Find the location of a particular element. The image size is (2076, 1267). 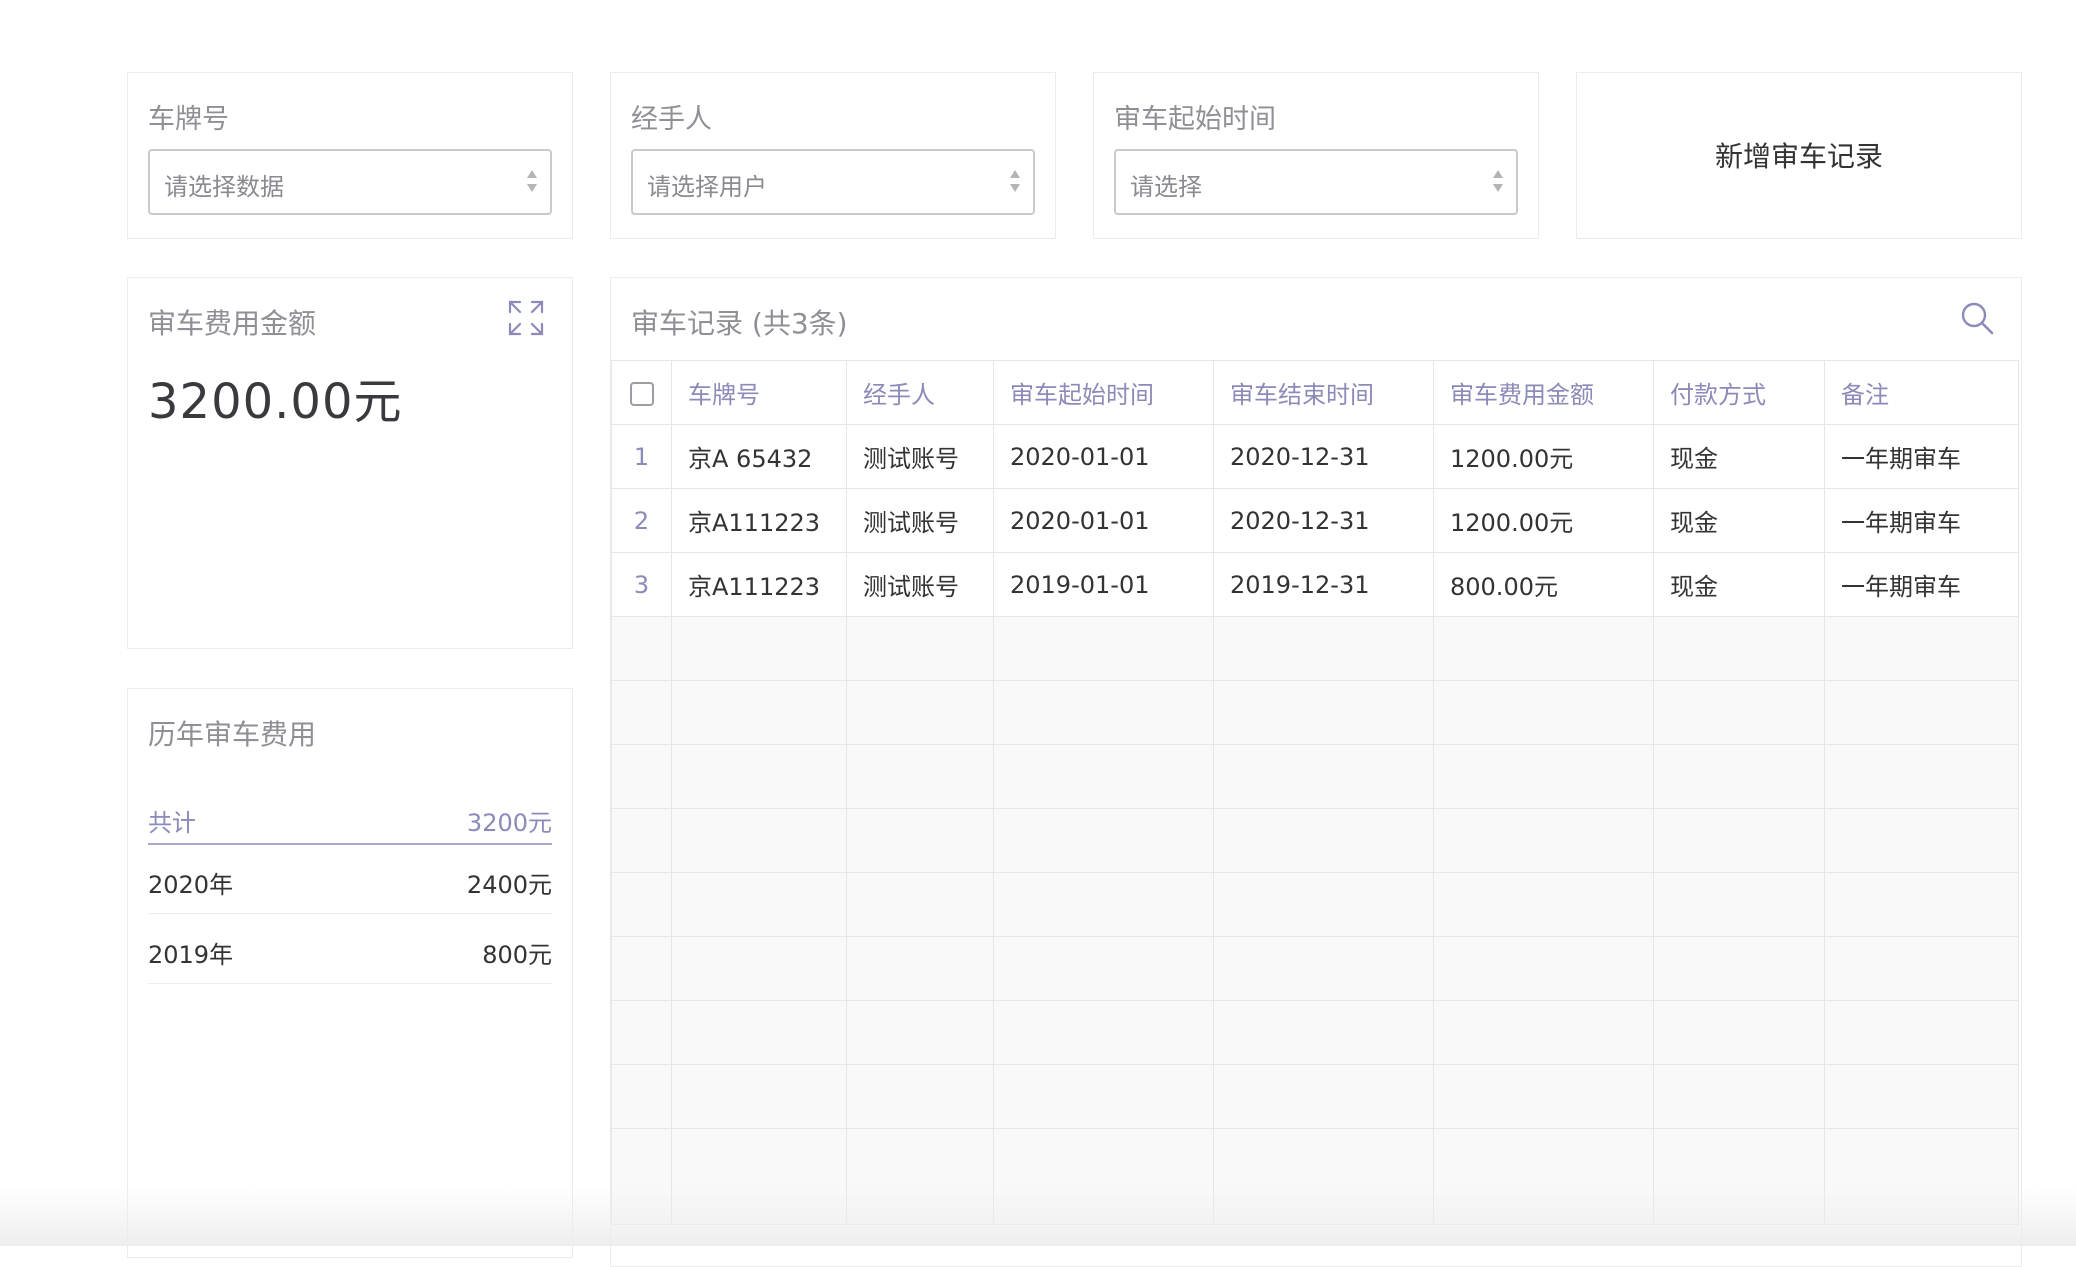

plate-select: 请选择数据 is located at coordinates (350, 182).